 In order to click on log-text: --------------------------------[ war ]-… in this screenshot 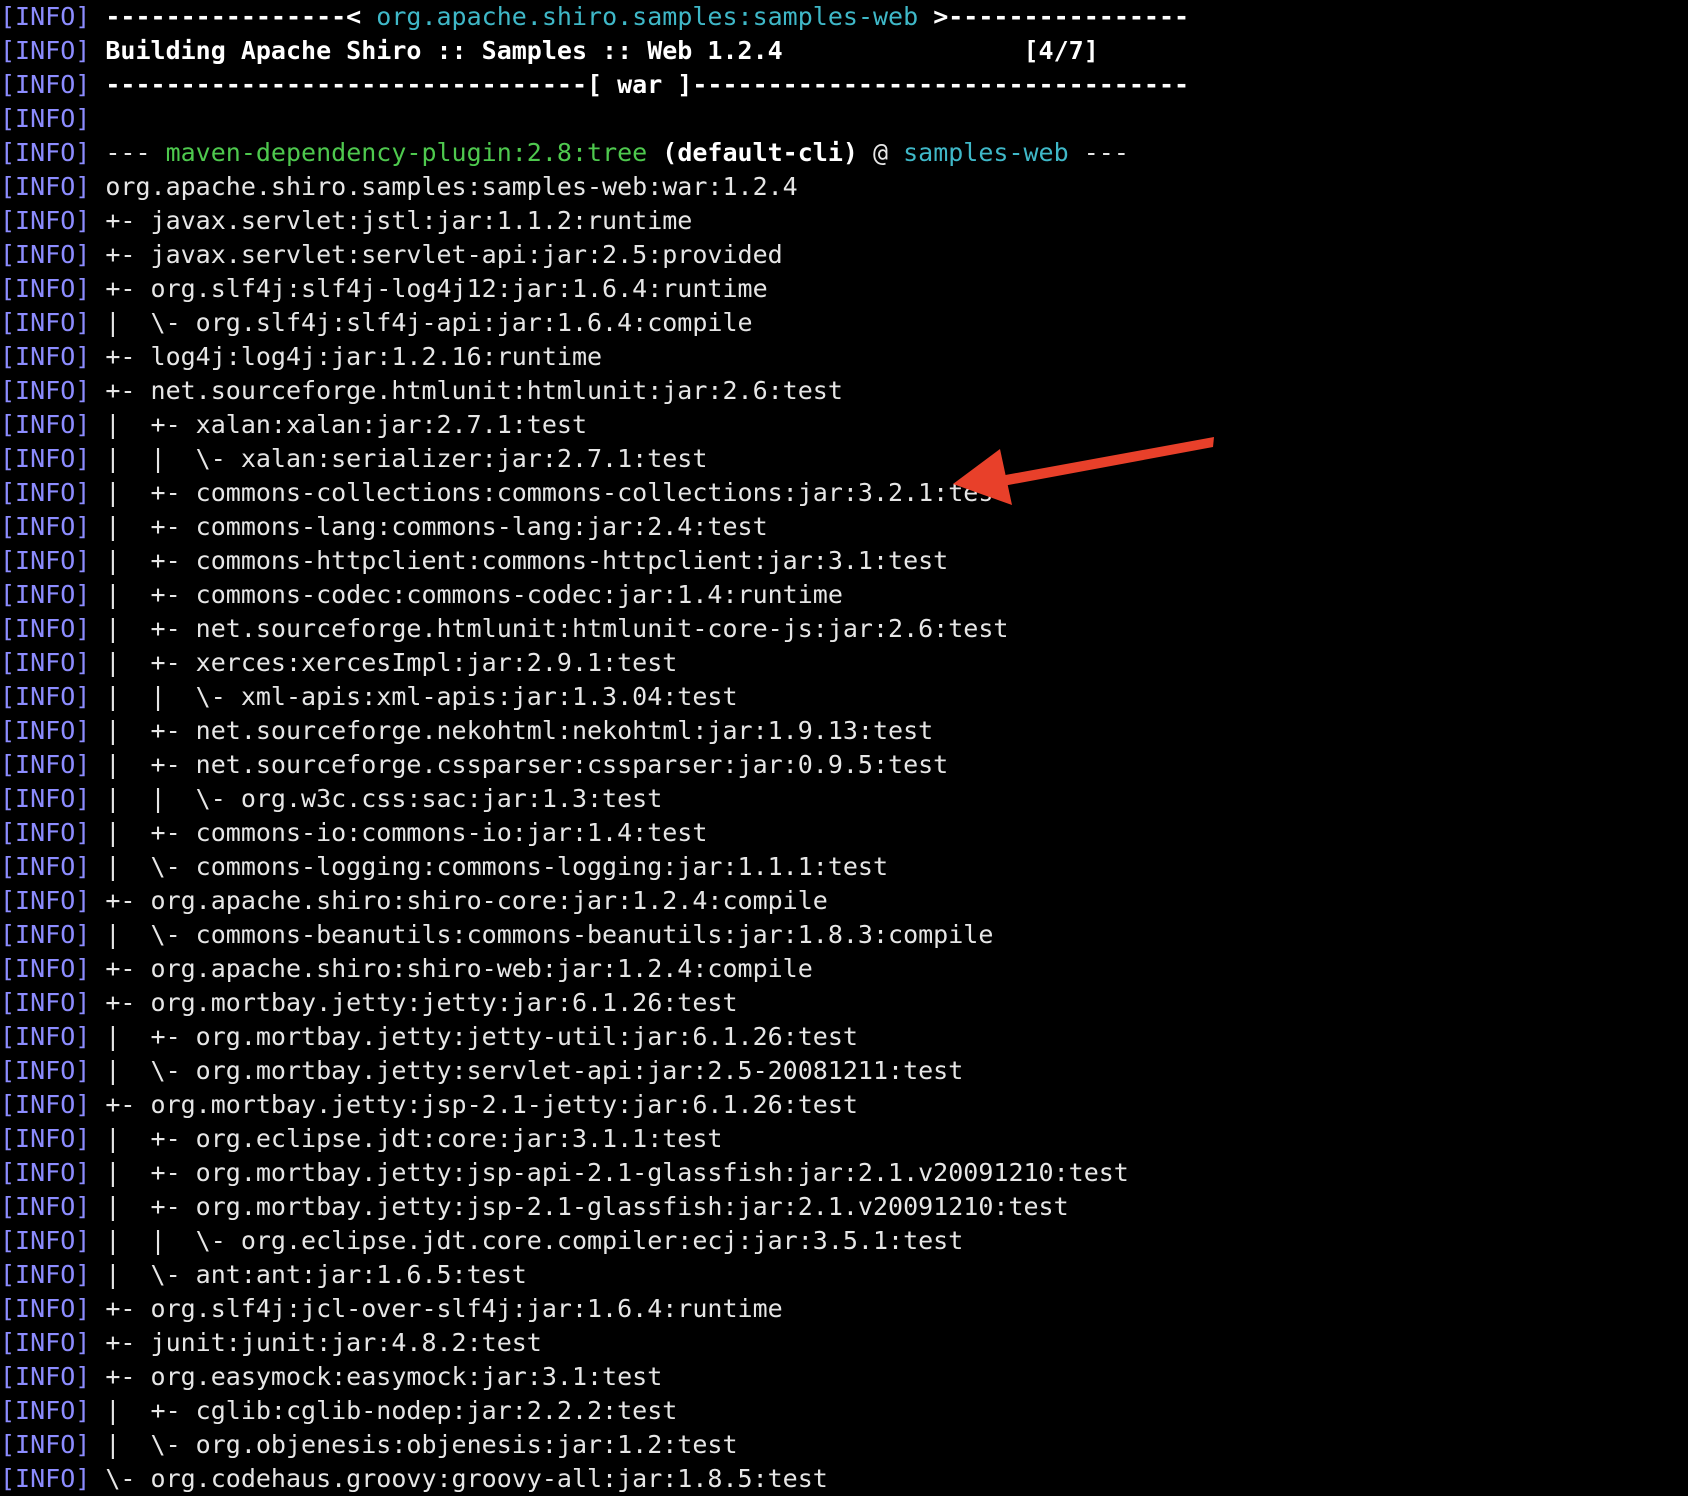, I will do `click(640, 84)`.